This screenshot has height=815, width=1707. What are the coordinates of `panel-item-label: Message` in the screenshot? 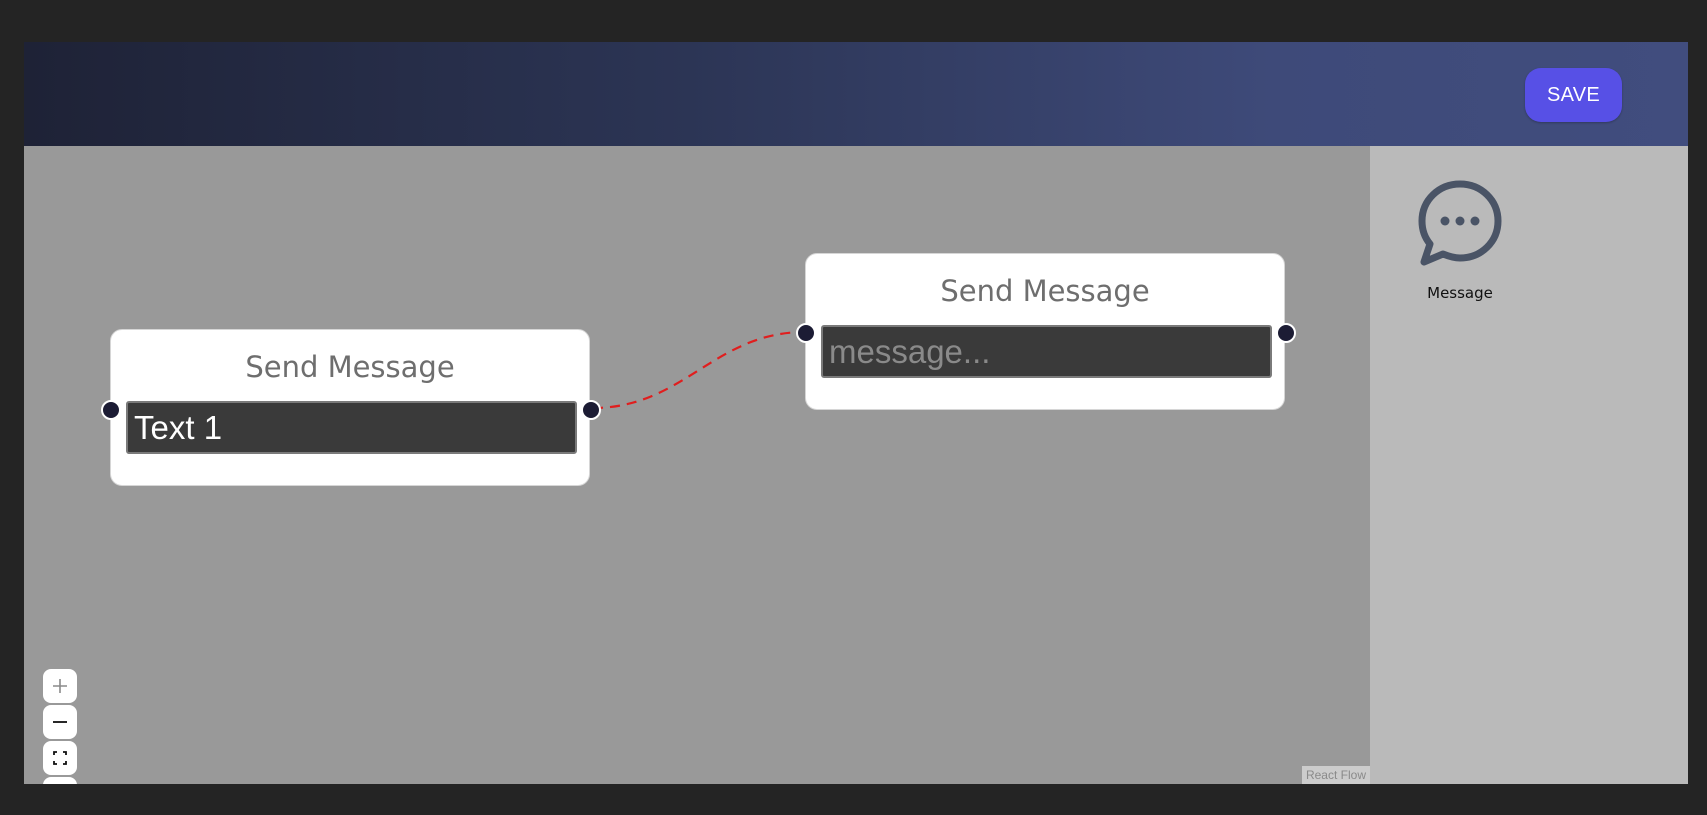 It's located at (1460, 293).